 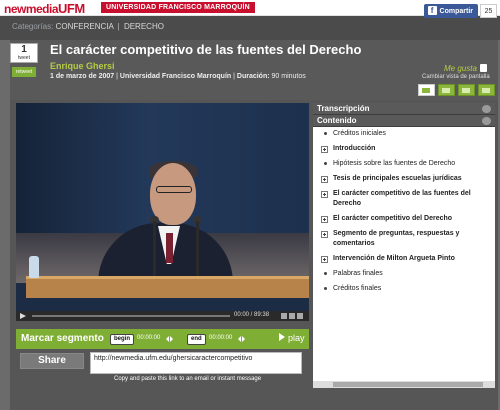 What do you see at coordinates (406, 274) in the screenshot?
I see `chapter-item: Palabras finales` at bounding box center [406, 274].